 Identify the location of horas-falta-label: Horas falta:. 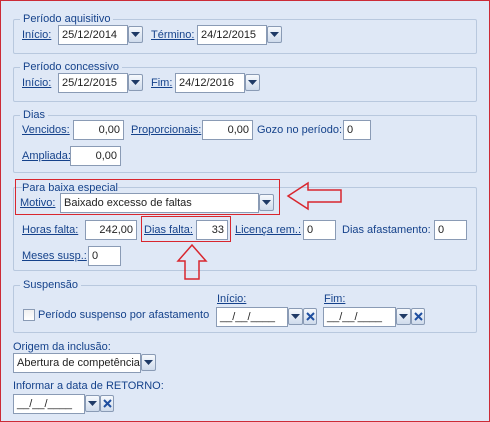
(50, 230).